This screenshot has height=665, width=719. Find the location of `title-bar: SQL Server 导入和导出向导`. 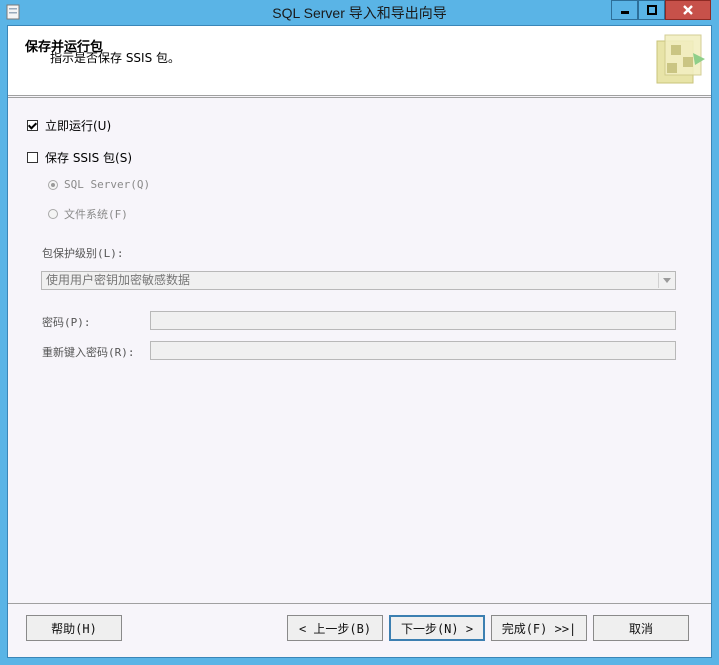

title-bar: SQL Server 导入和导出向导 is located at coordinates (359, 12).